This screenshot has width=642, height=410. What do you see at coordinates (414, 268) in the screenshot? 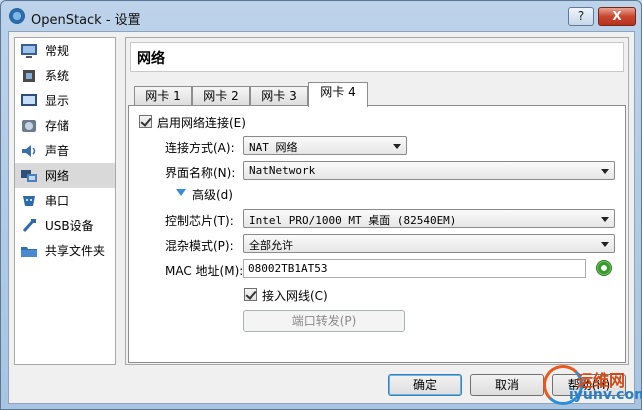
I see `mac-address-input: 08002TB1AT53` at bounding box center [414, 268].